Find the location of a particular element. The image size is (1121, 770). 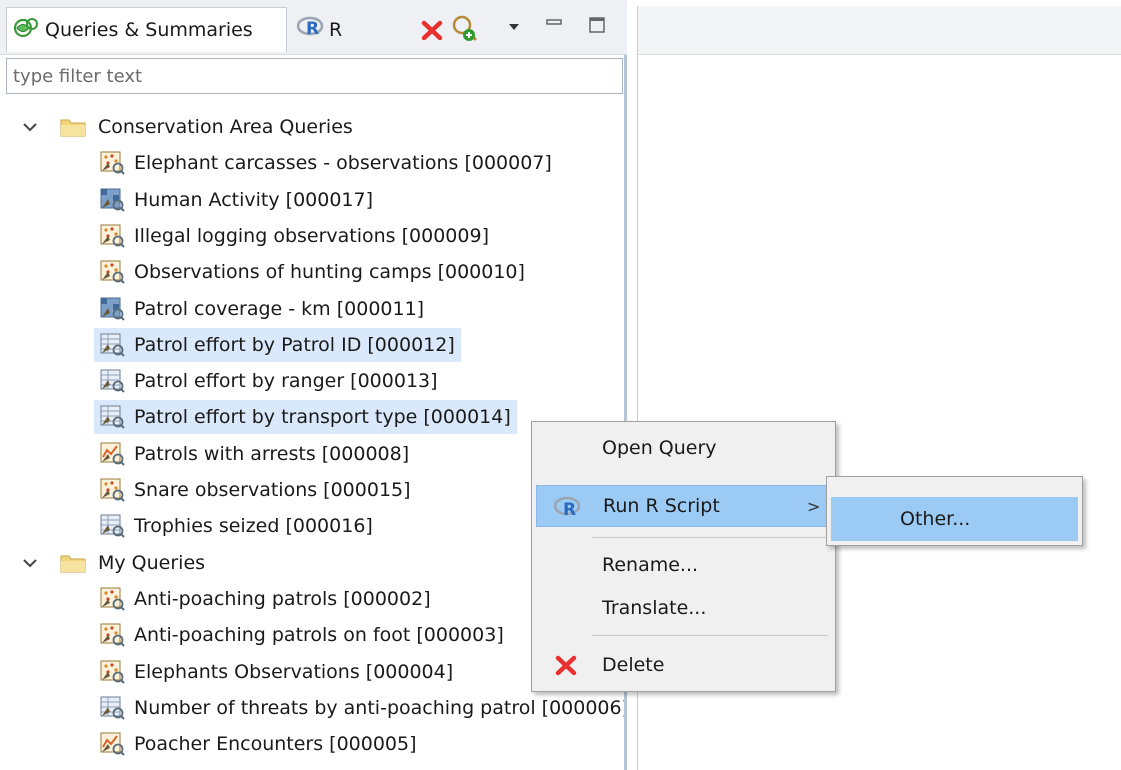

tree-item-label: Patrol effort by ranger [000013] is located at coordinates (286, 381).